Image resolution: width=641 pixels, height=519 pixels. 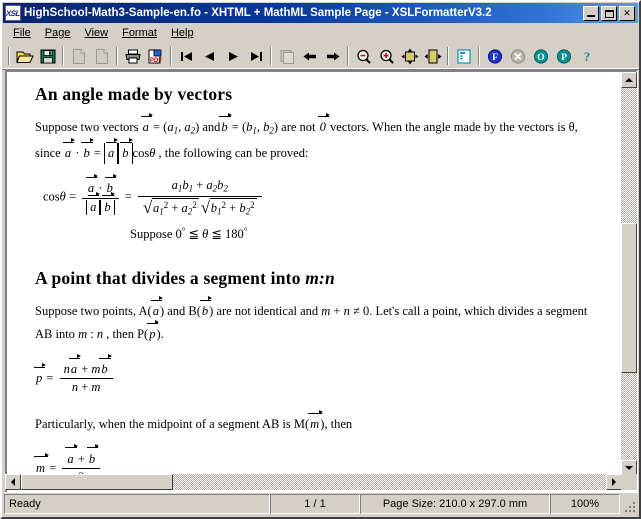 I want to click on close-icon: ✕, so click(x=627, y=12).